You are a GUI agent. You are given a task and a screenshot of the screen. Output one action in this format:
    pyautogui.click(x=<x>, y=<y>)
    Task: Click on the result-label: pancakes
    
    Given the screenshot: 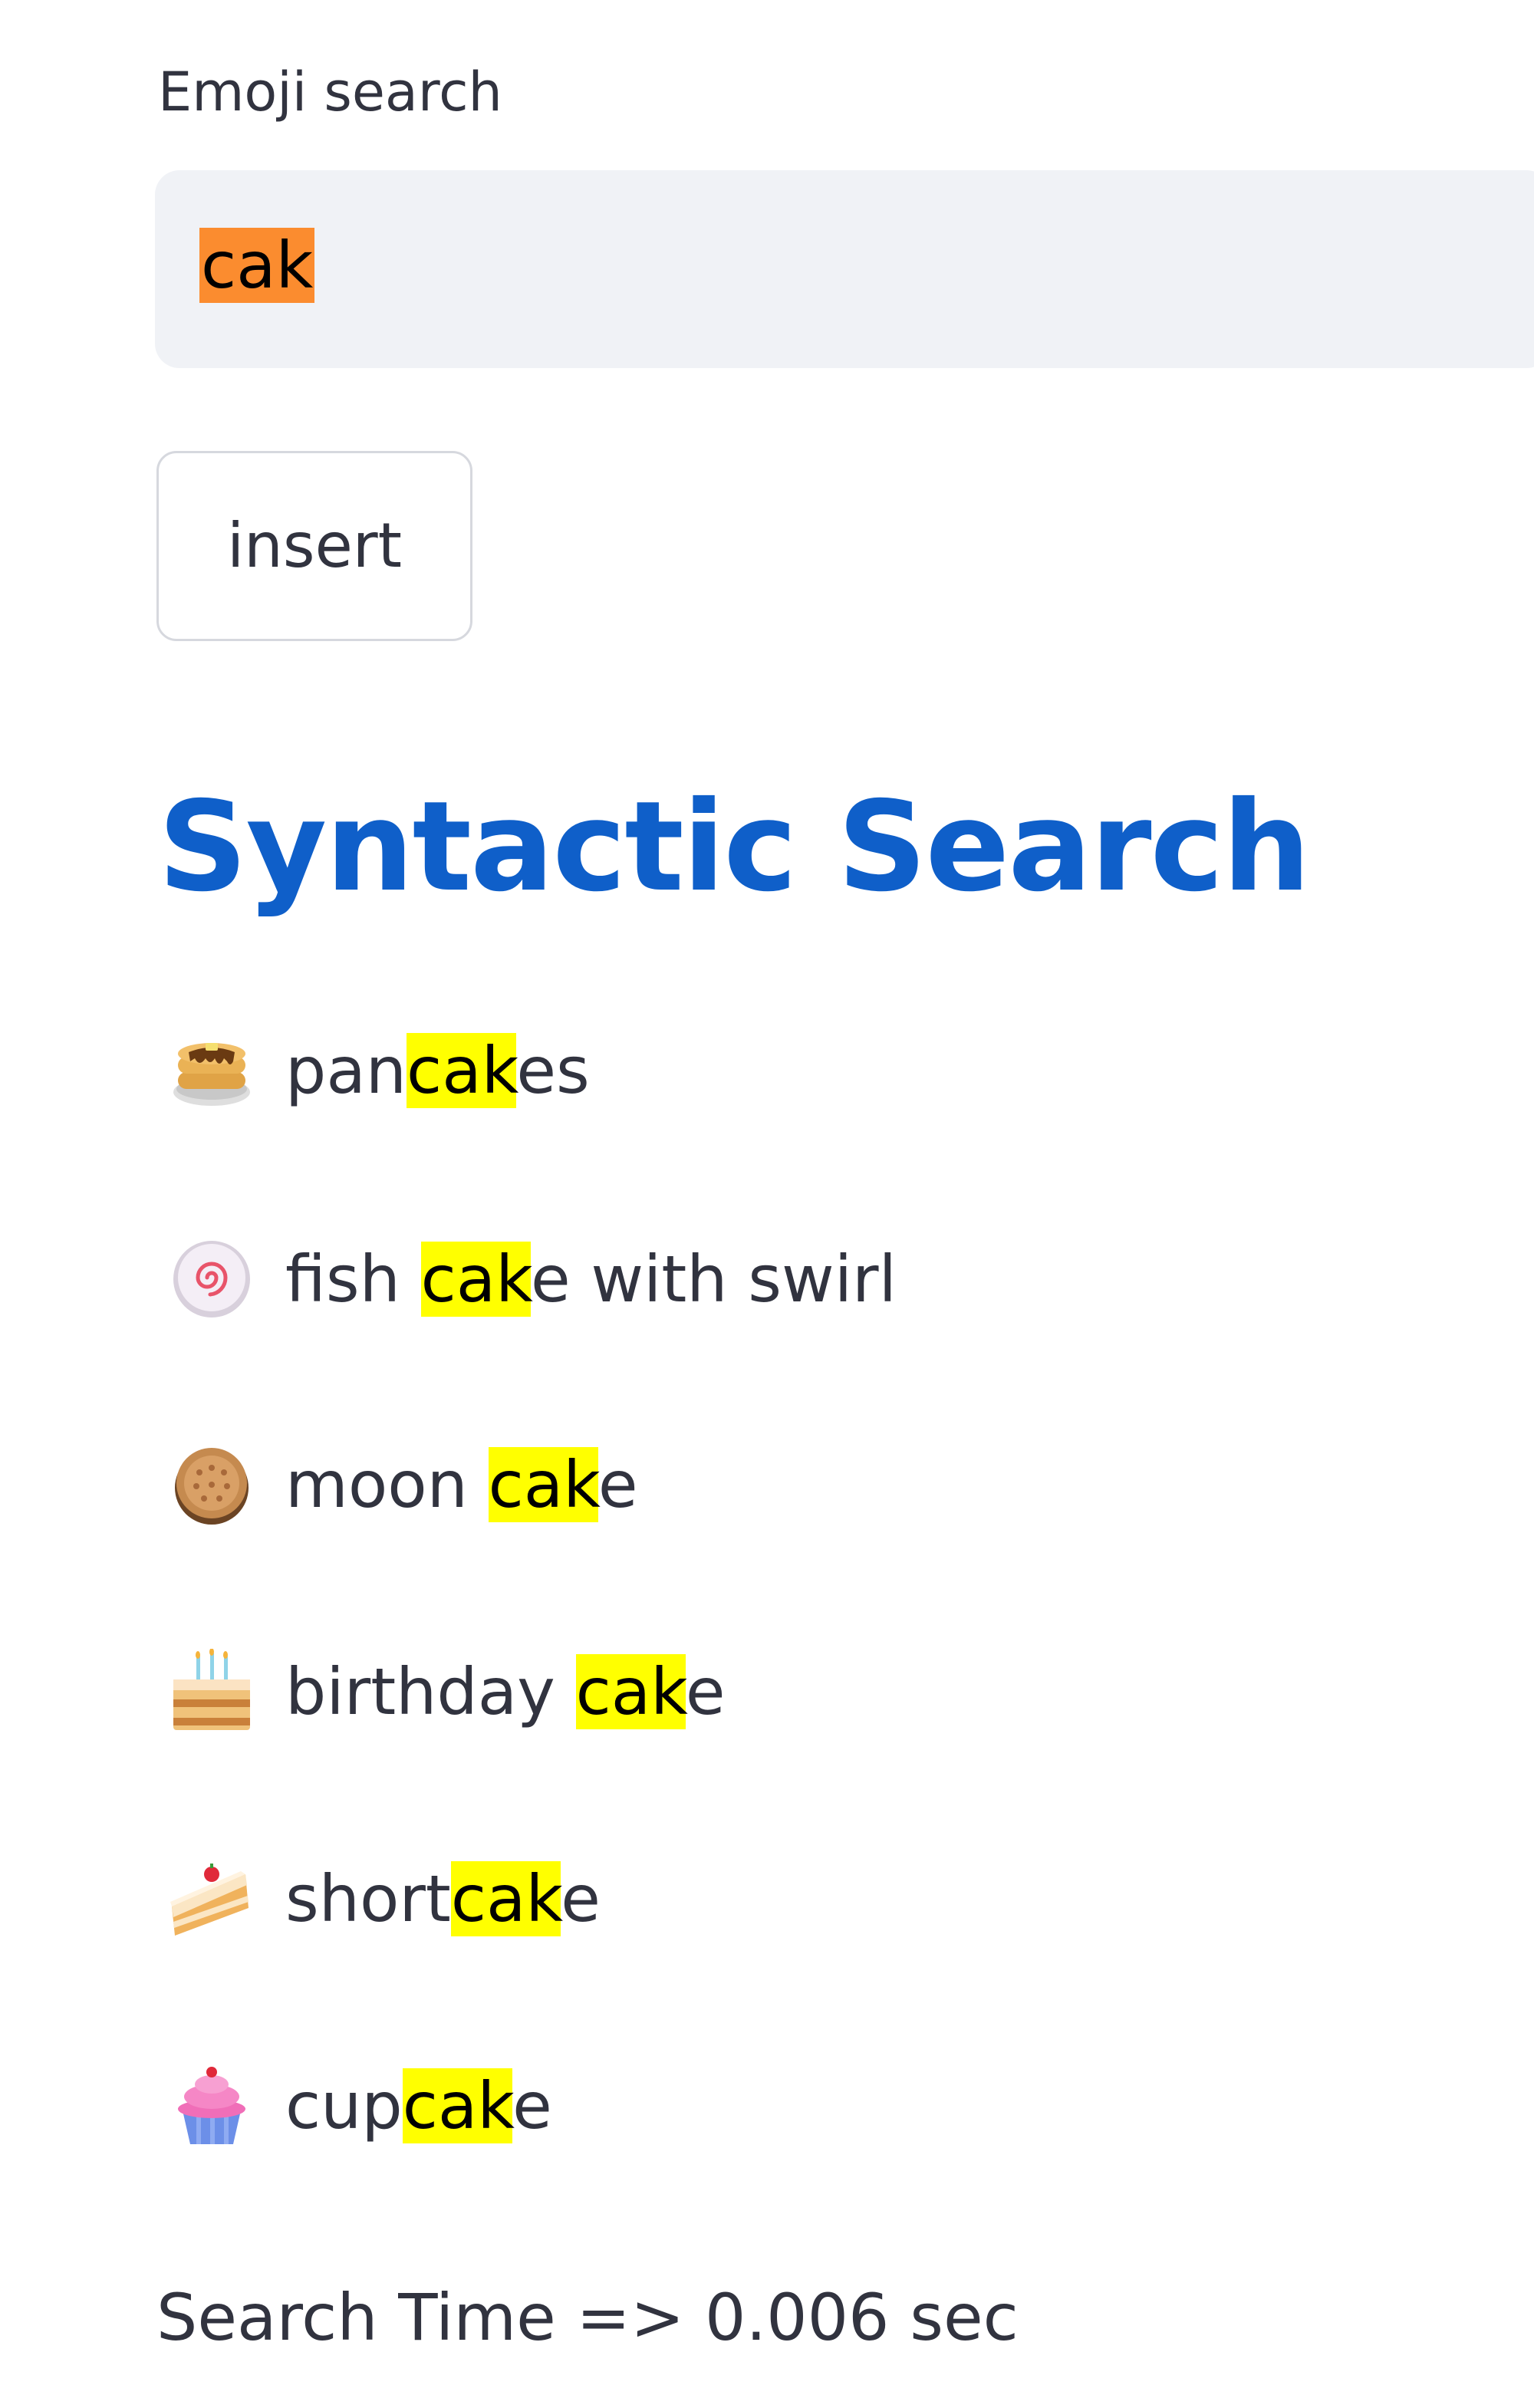 What is the action you would take?
    pyautogui.click(x=437, y=1070)
    